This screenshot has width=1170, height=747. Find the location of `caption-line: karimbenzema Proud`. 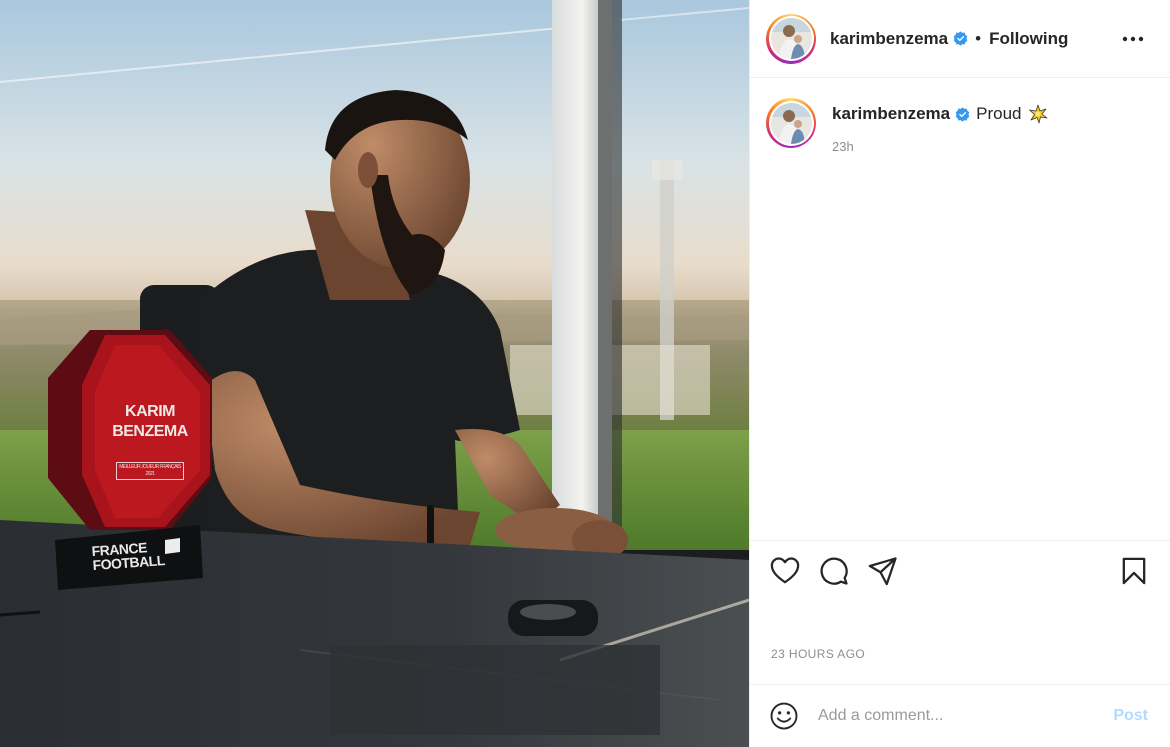

caption-line: karimbenzema Proud is located at coordinates (940, 114).